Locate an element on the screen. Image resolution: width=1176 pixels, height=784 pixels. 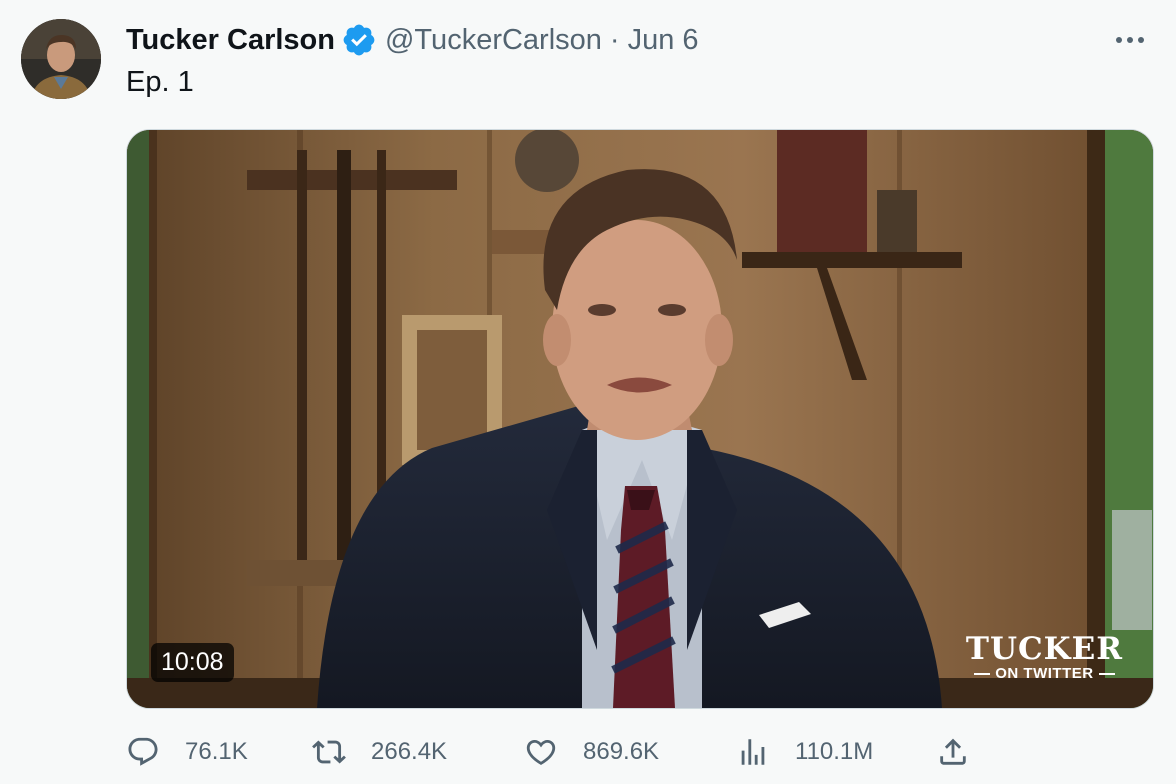
watermark-rule-left is located at coordinates (982, 673).